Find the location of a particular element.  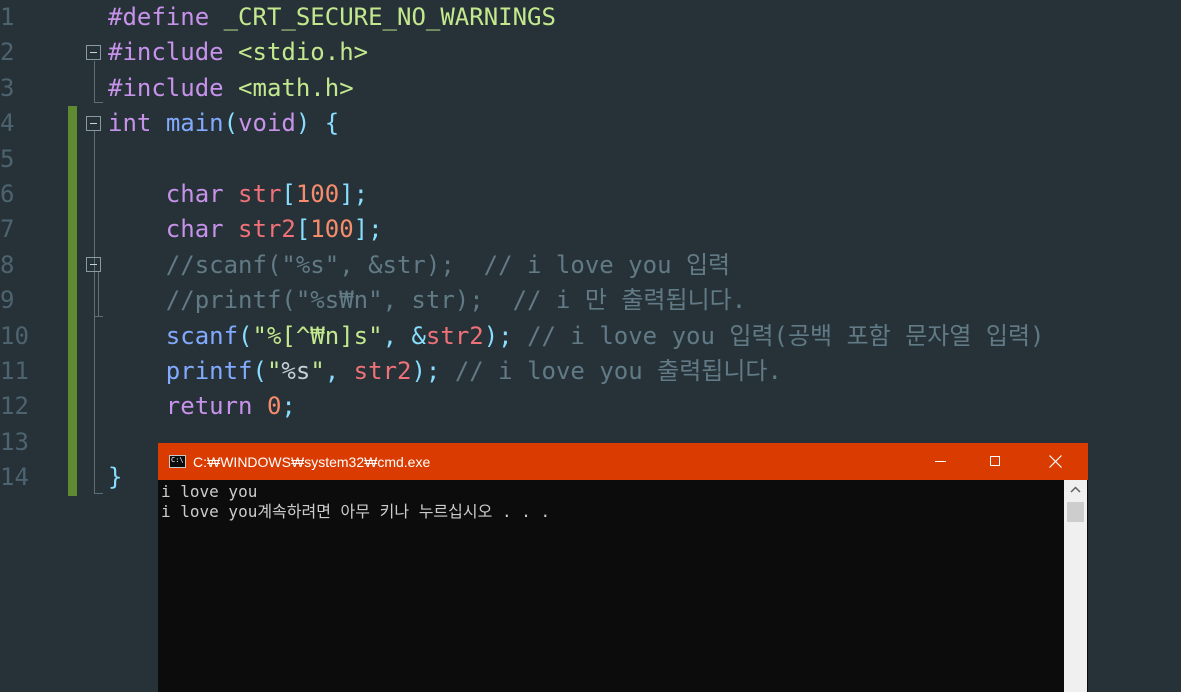

line-number: 11 is located at coordinates (14, 371).